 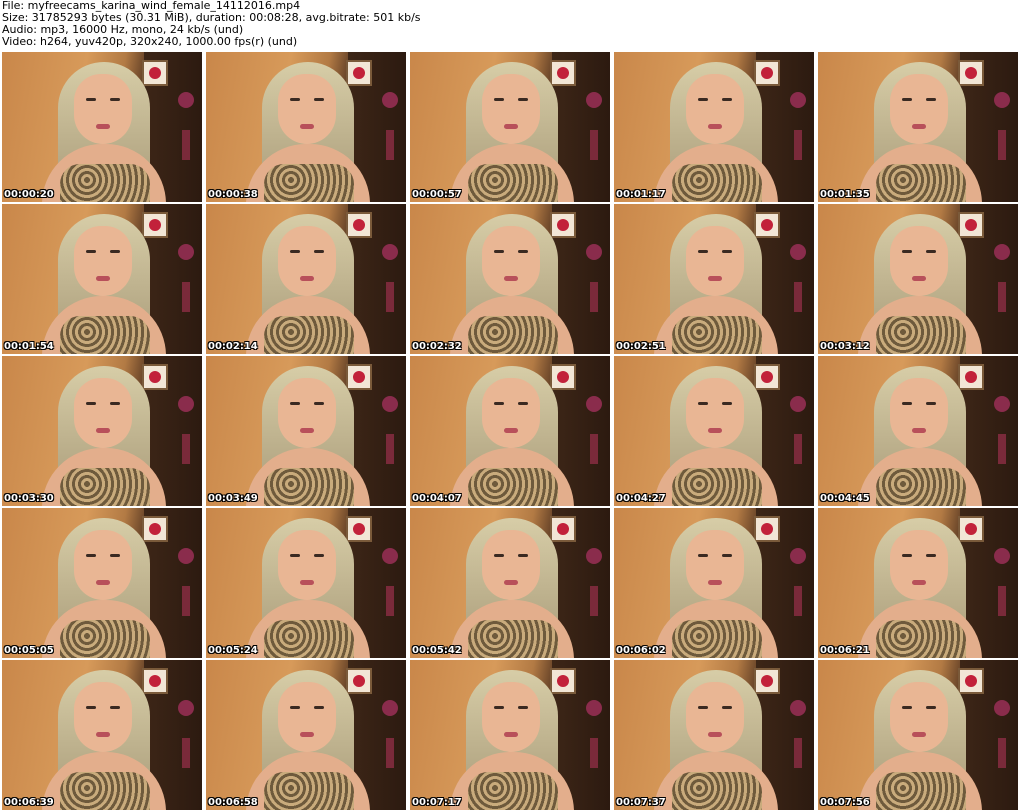 I want to click on video-frame-thumbnail: 00:05:05, so click(x=102, y=583).